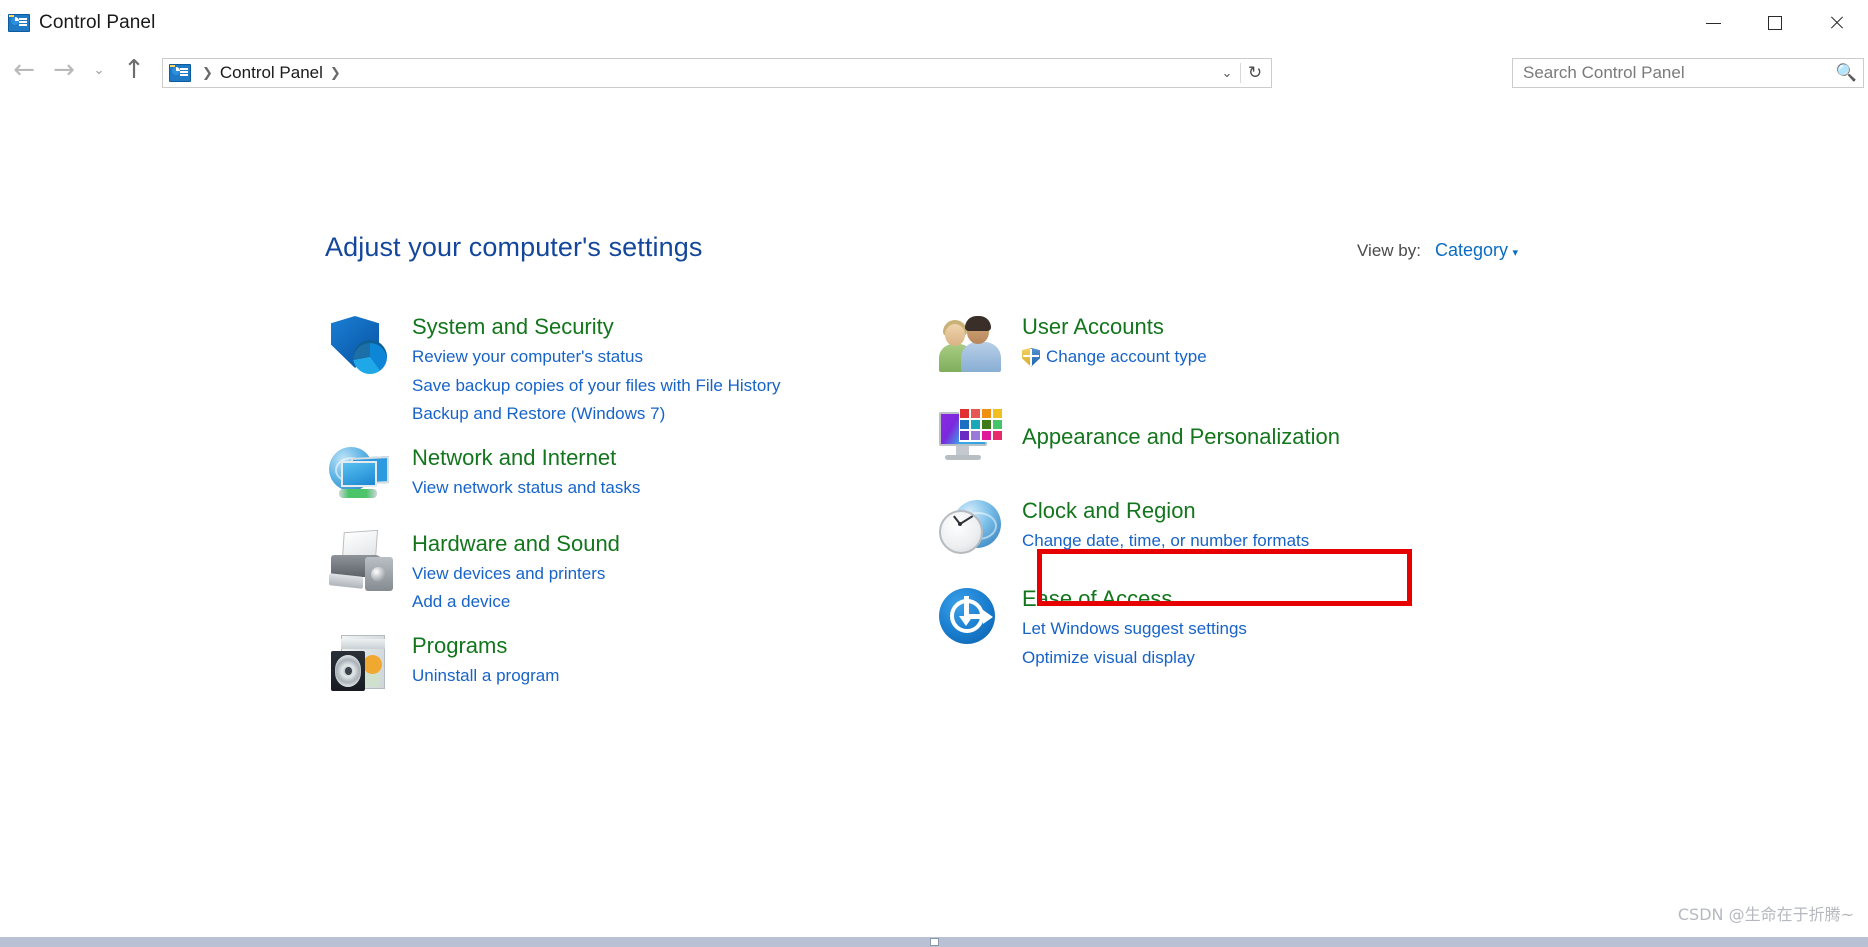  Describe the element at coordinates (516, 602) in the screenshot. I see `category-task-link: Add a device` at that location.